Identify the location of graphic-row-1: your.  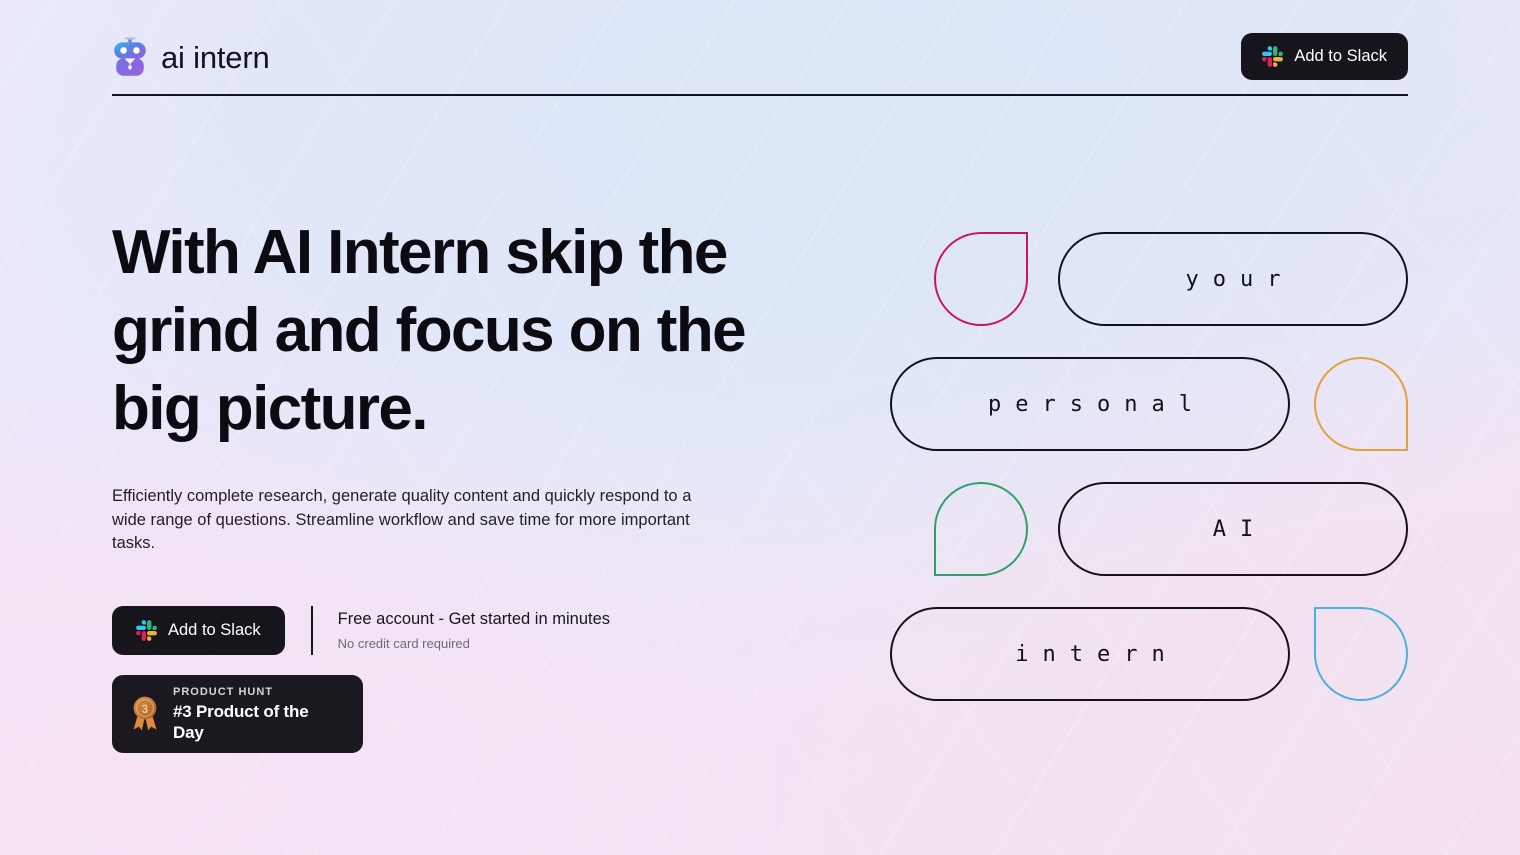
(1171, 279).